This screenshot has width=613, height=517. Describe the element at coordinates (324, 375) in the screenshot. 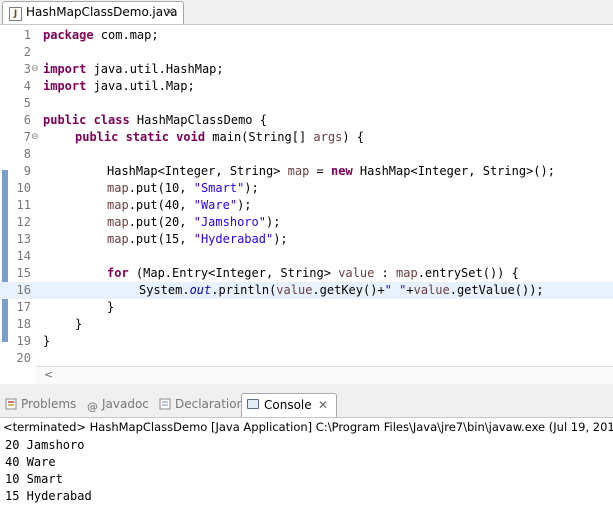

I see `horizontal-scrollbar: <` at that location.